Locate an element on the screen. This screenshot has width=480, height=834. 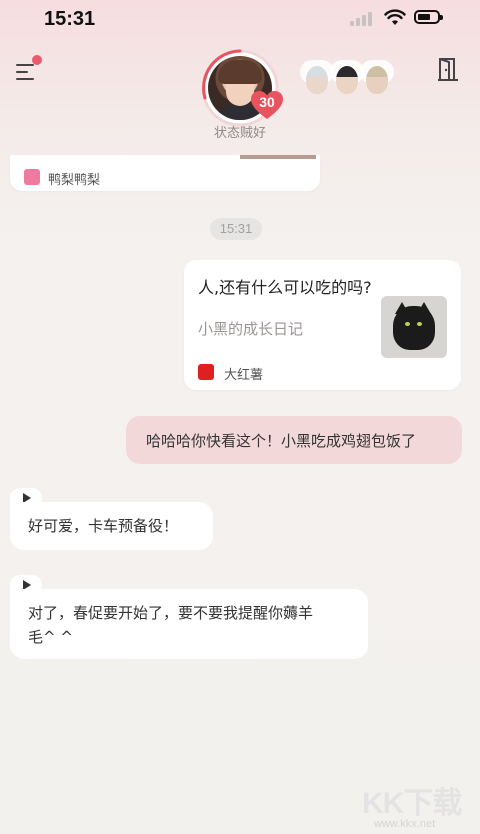
received-message-text: 毛^ ^ is located at coordinates (50, 637).